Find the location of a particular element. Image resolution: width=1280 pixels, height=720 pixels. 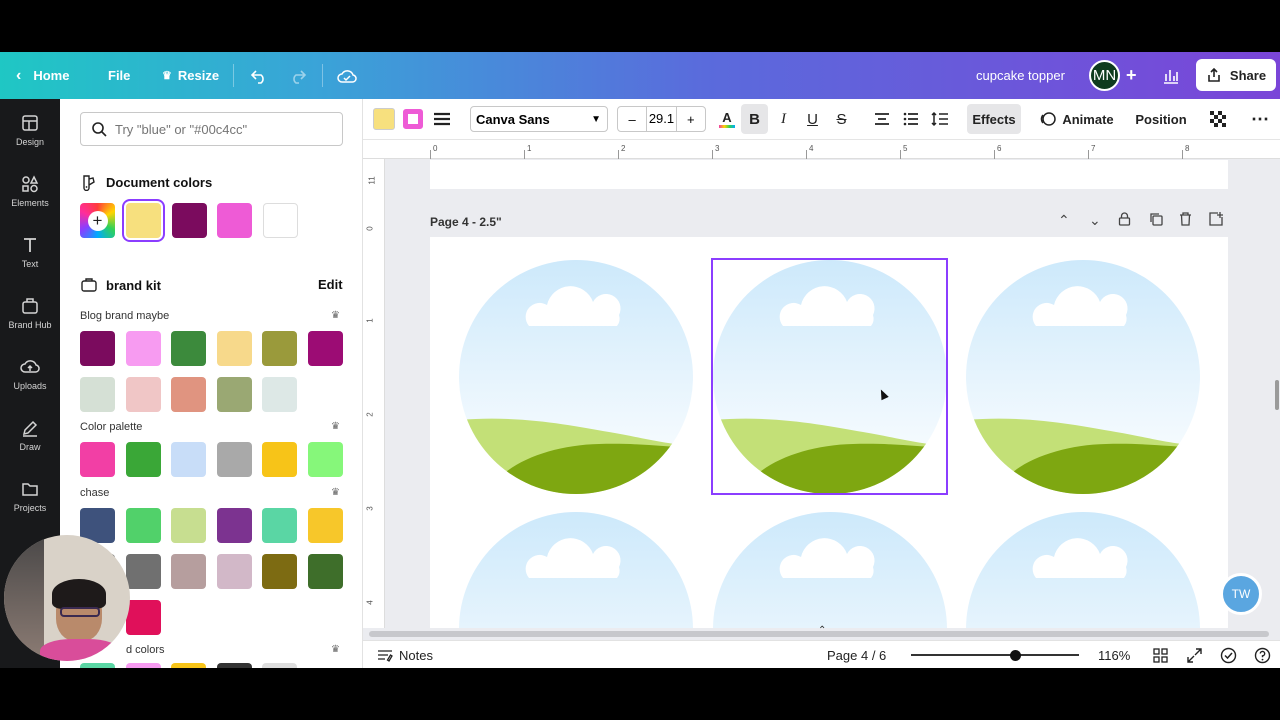

more-options-button: ⋯ is located at coordinates (1260, 119).